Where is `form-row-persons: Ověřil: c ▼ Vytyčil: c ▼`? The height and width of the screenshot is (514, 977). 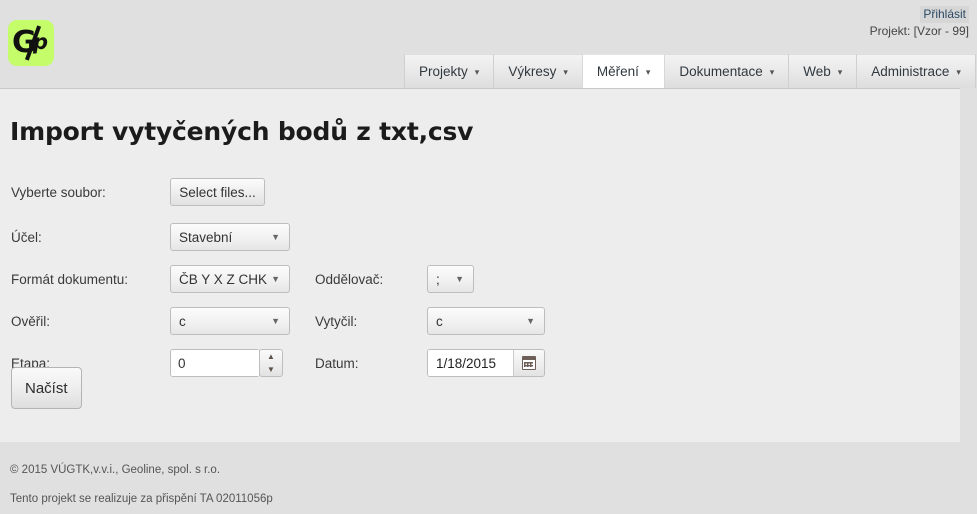 form-row-persons: Ověřil: c ▼ Vytyčil: c ▼ is located at coordinates (480, 324).